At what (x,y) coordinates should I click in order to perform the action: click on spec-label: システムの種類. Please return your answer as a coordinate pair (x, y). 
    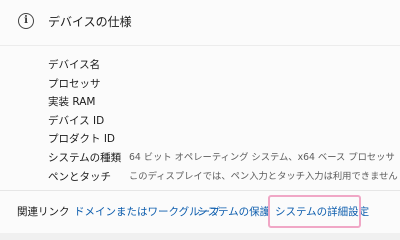
    Looking at the image, I should click on (85, 157).